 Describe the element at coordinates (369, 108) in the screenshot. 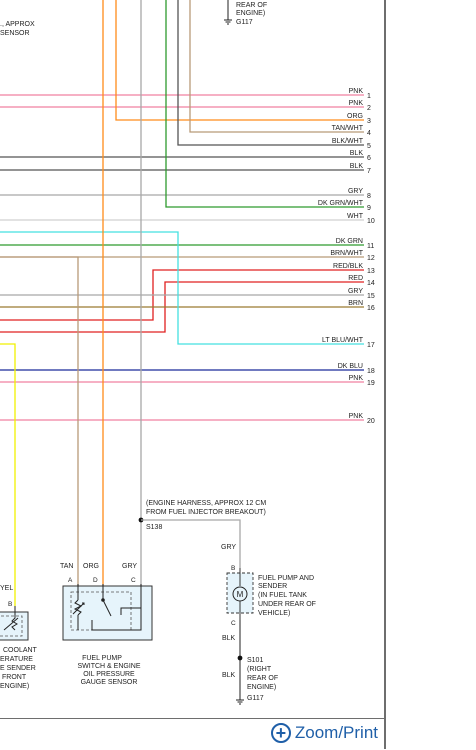

I see `wire-number-2: 2` at that location.